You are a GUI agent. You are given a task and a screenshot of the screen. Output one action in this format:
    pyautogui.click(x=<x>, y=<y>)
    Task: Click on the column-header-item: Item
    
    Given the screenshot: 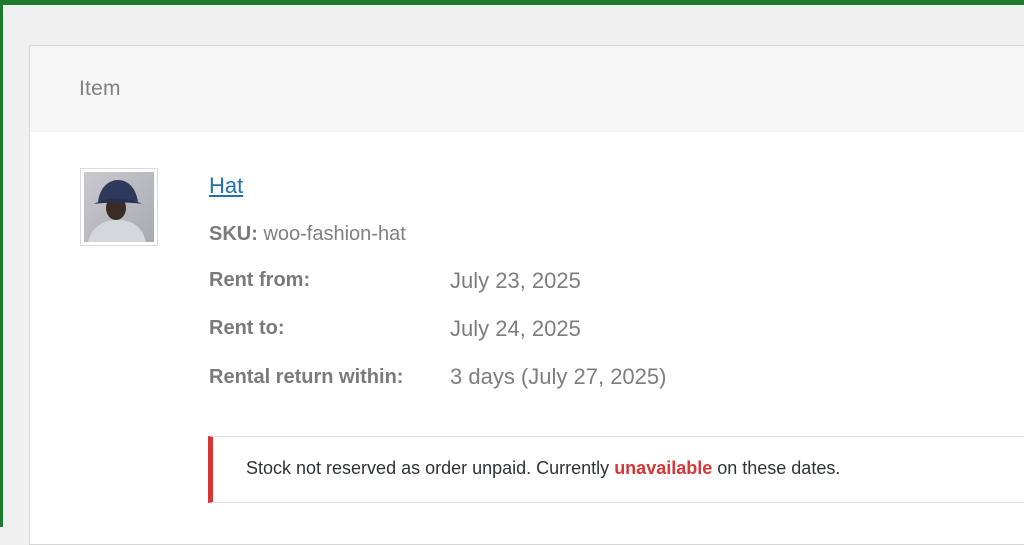 What is the action you would take?
    pyautogui.click(x=100, y=88)
    